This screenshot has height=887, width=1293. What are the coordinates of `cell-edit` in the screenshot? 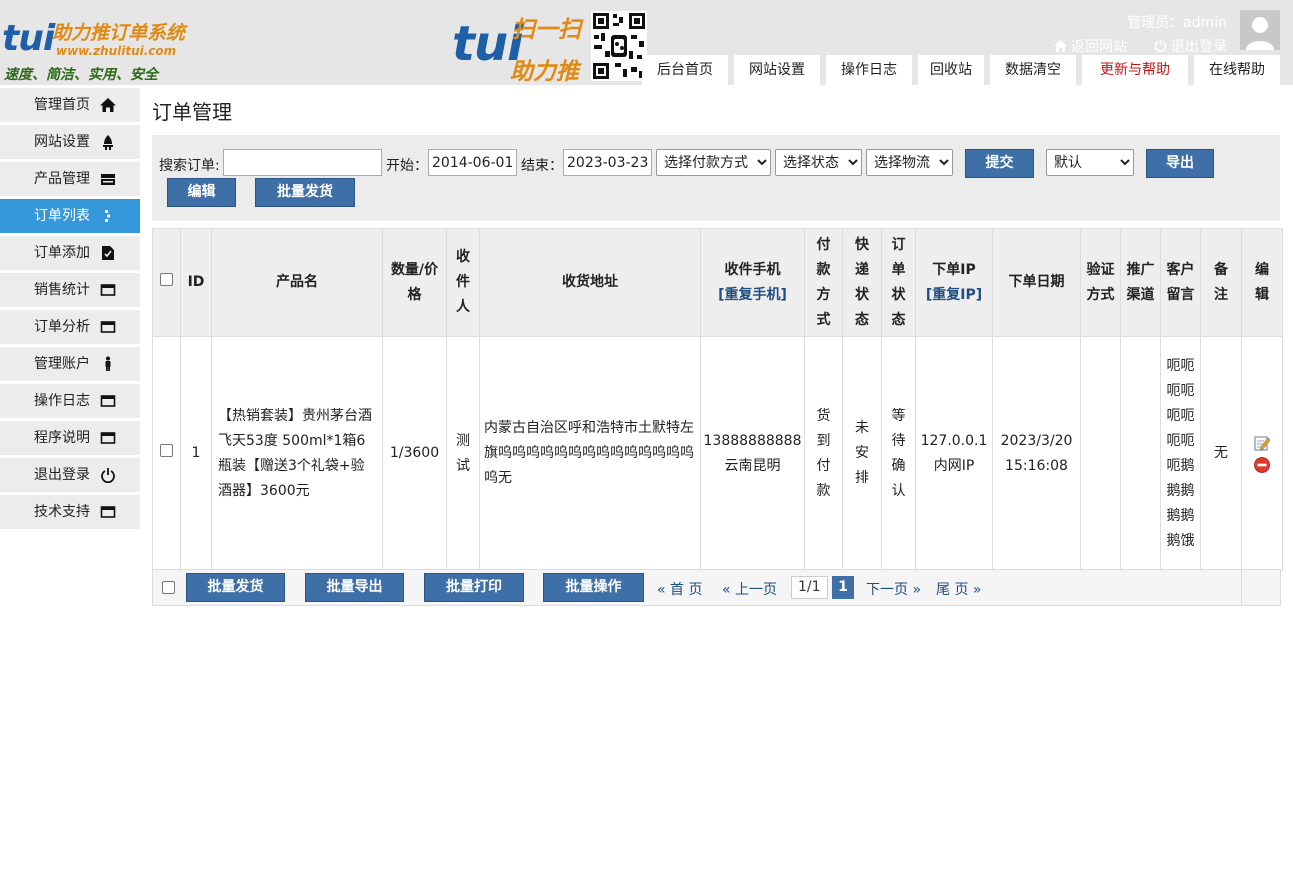 It's located at (1262, 453).